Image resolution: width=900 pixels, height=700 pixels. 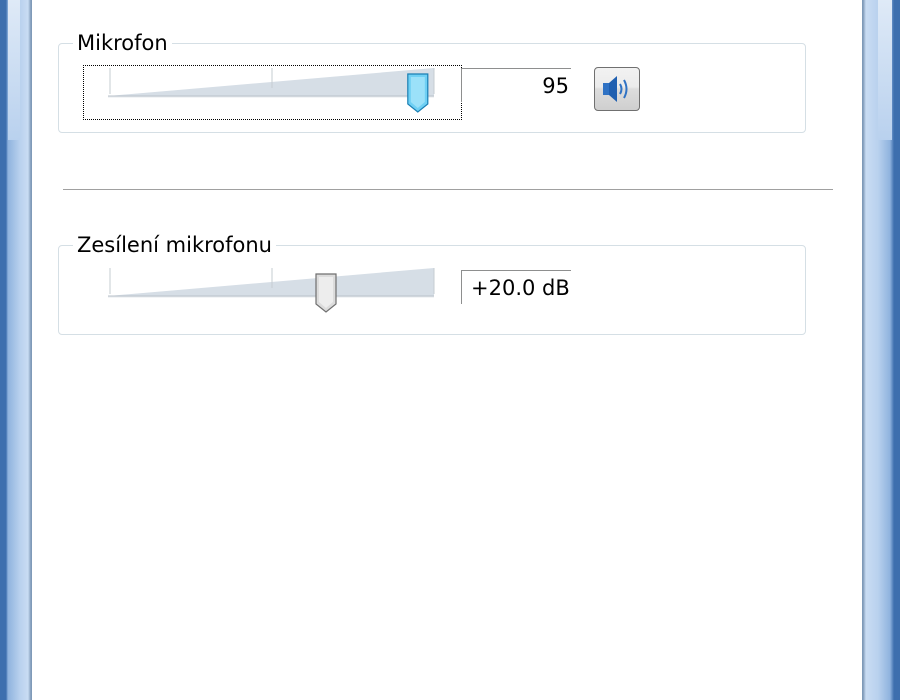 I want to click on microphone-mute-button, so click(x=617, y=89).